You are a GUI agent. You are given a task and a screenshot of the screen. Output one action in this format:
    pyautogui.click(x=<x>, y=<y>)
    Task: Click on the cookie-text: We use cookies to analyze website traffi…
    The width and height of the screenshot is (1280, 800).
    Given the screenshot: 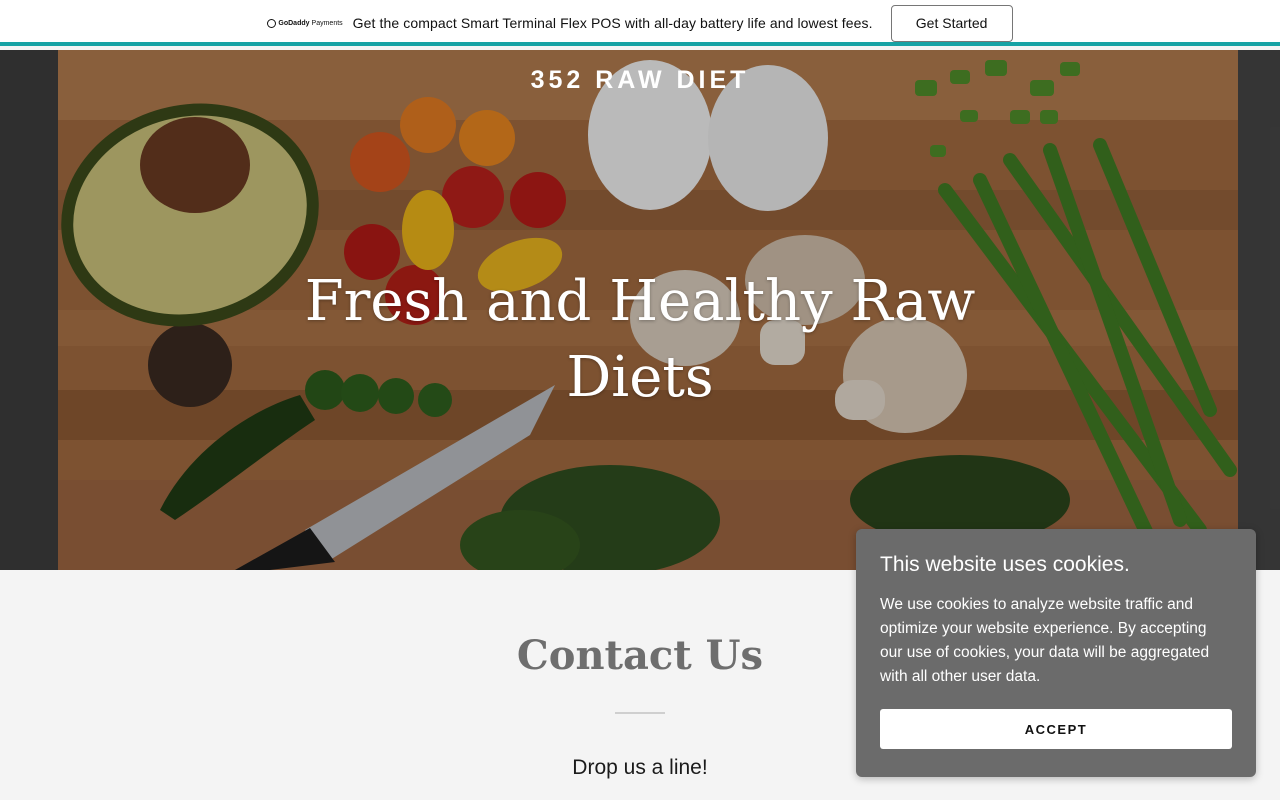 What is the action you would take?
    pyautogui.click(x=1045, y=640)
    